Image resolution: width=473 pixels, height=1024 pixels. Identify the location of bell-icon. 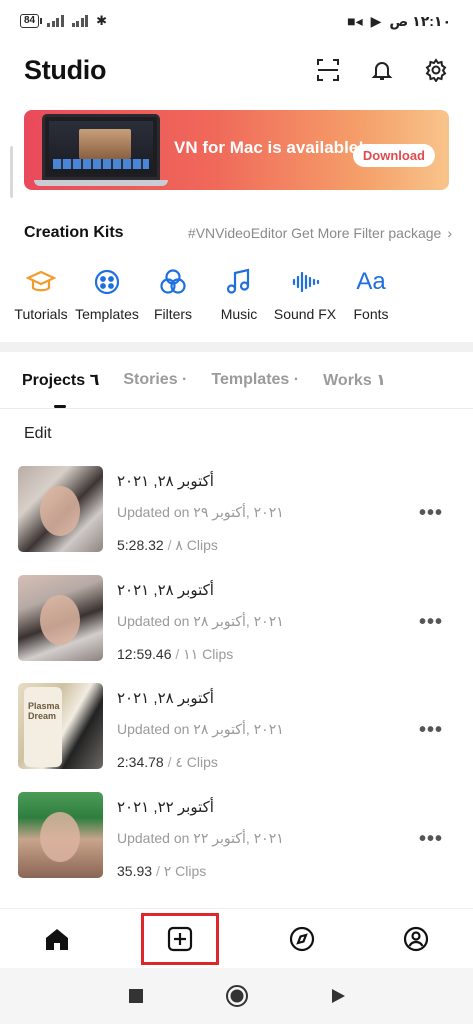
(382, 70).